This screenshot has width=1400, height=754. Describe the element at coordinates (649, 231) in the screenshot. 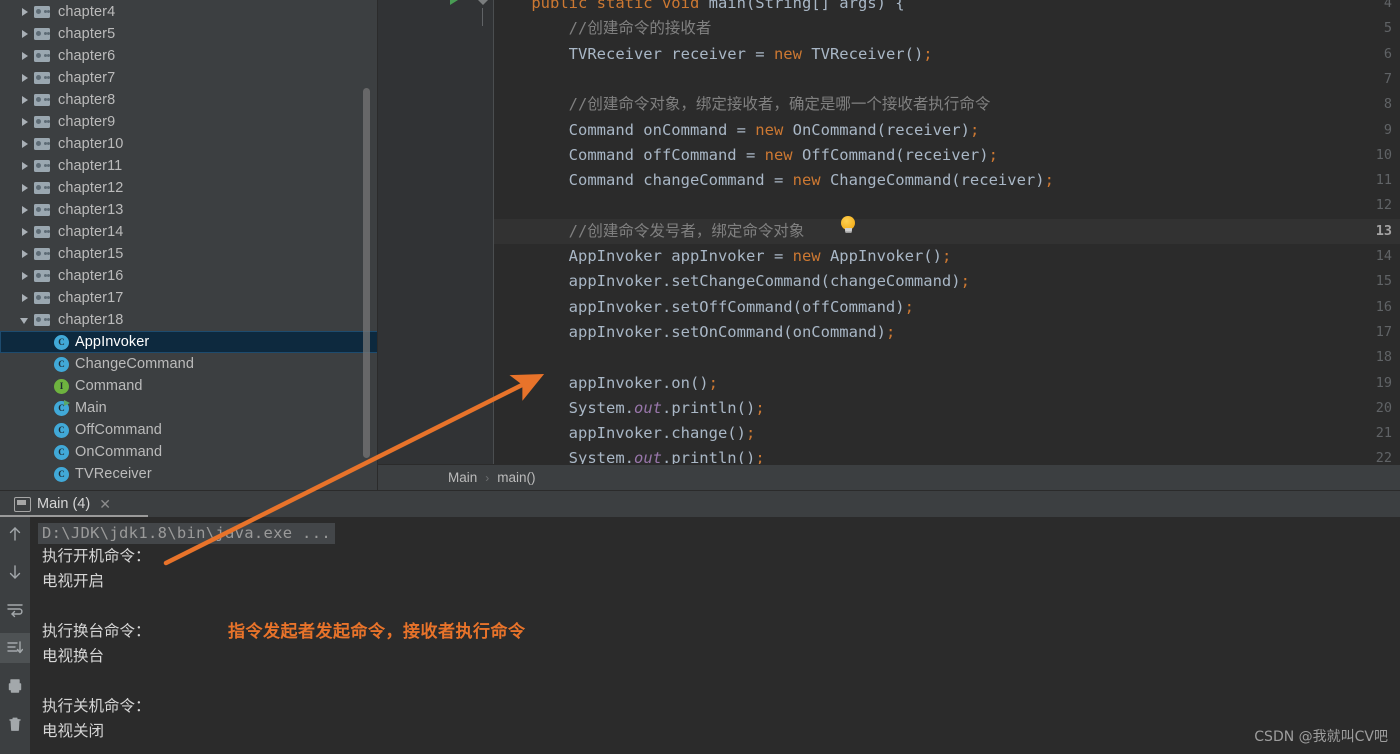

I see `code-line: //创建命令发号者，绑定命令对象` at that location.